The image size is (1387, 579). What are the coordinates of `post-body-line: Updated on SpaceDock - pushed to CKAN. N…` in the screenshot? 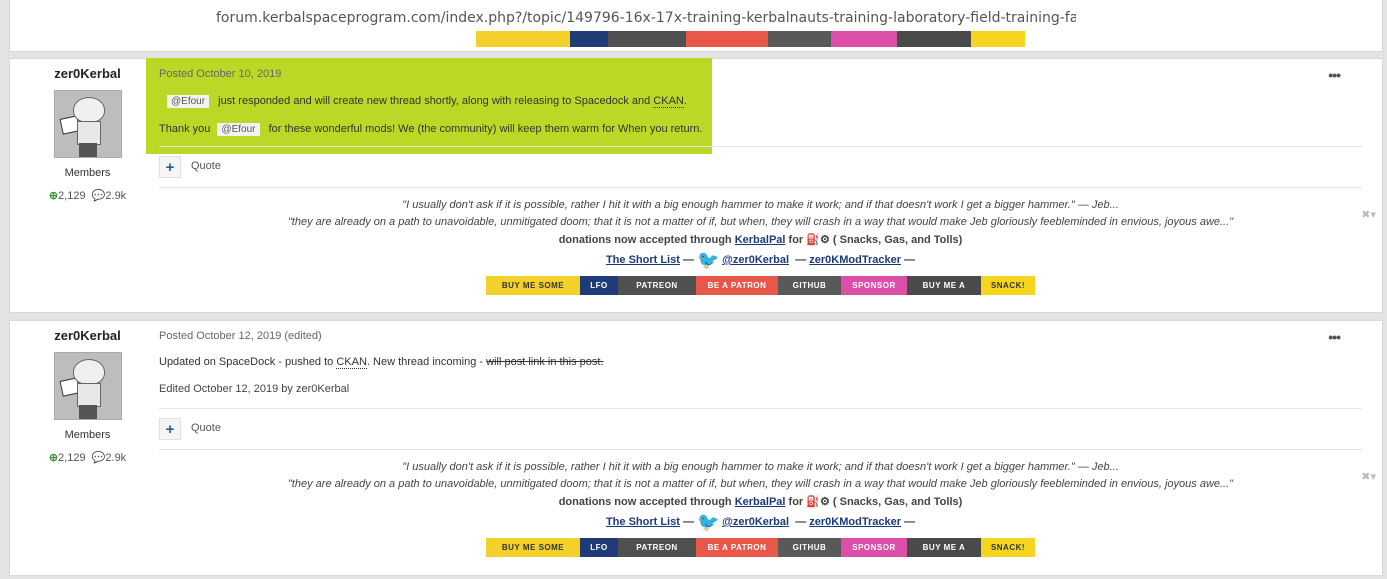 It's located at (381, 362).